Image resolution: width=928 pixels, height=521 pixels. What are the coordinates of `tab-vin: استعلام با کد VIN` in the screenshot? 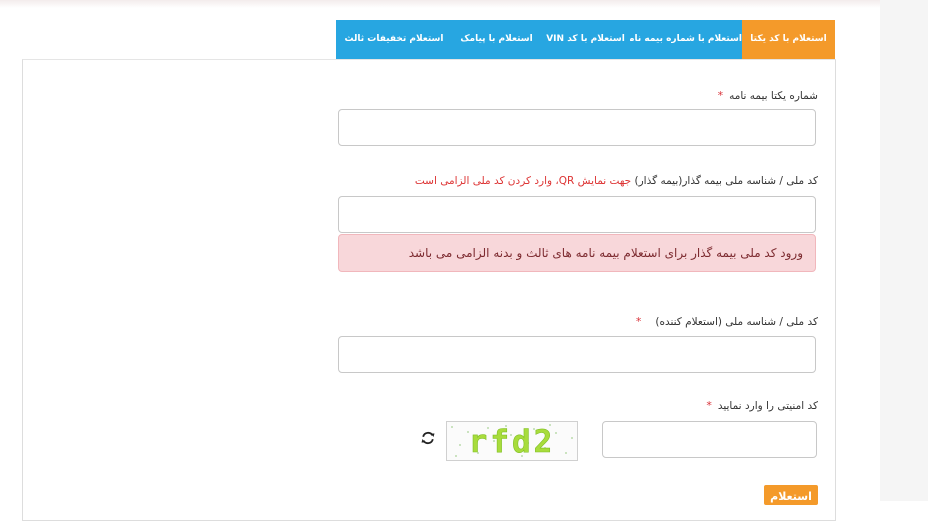 It's located at (585, 39).